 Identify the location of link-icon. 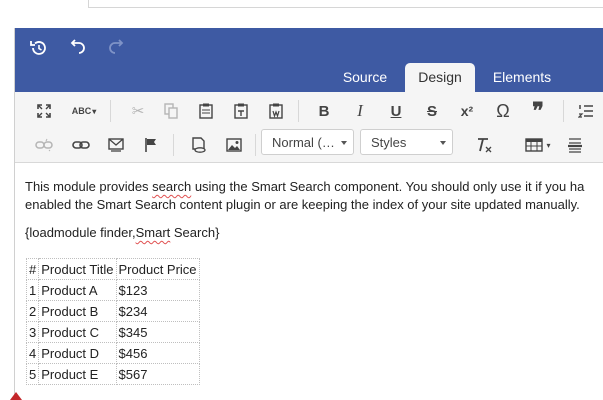
(81, 145).